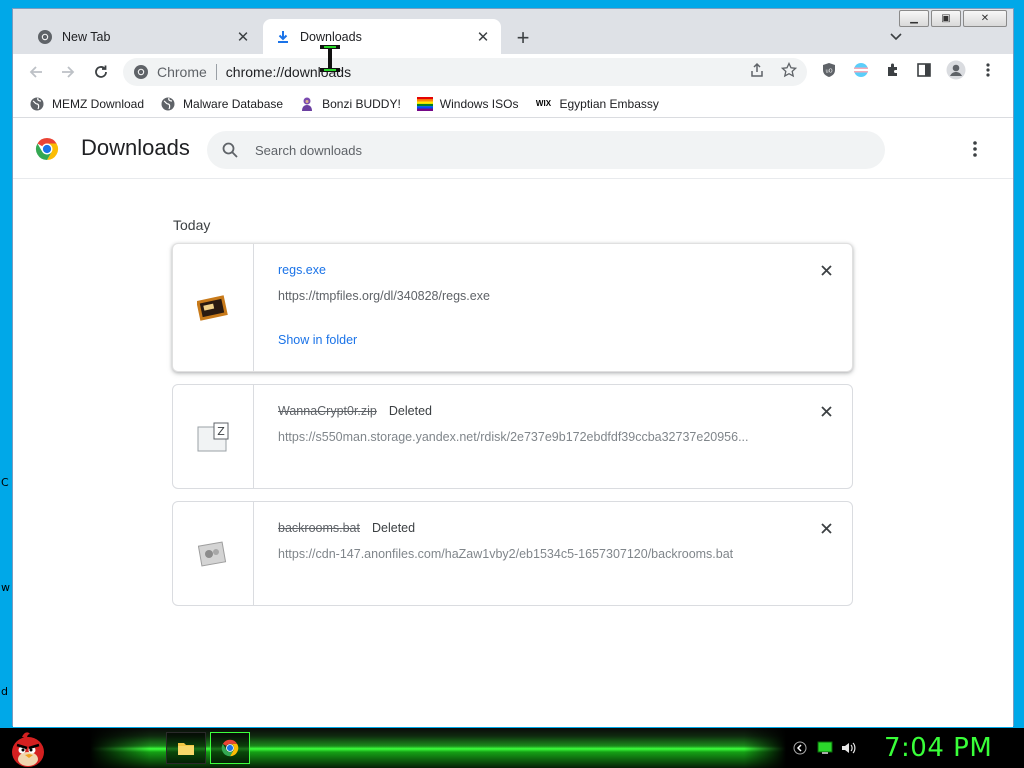 This screenshot has width=1024, height=768. What do you see at coordinates (535, 296) in the screenshot?
I see `download-source-url: https://tmpfiles.org/dl/340828/regs.exe` at bounding box center [535, 296].